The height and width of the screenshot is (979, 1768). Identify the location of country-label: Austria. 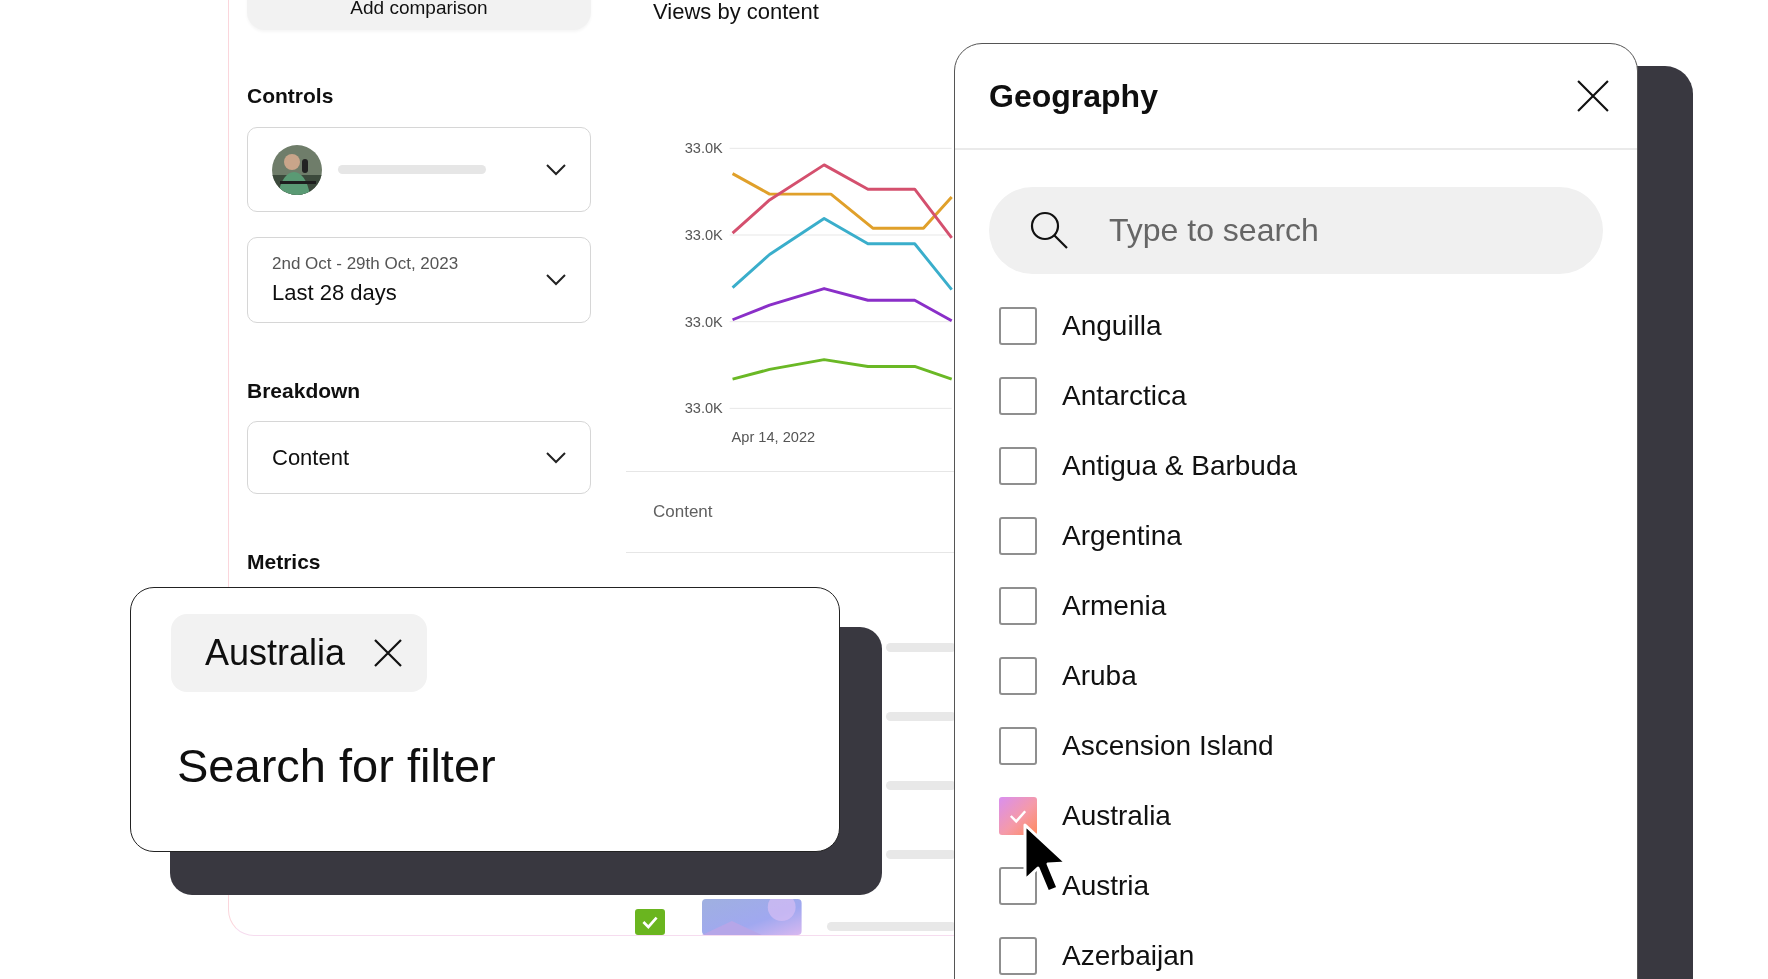
(1106, 886).